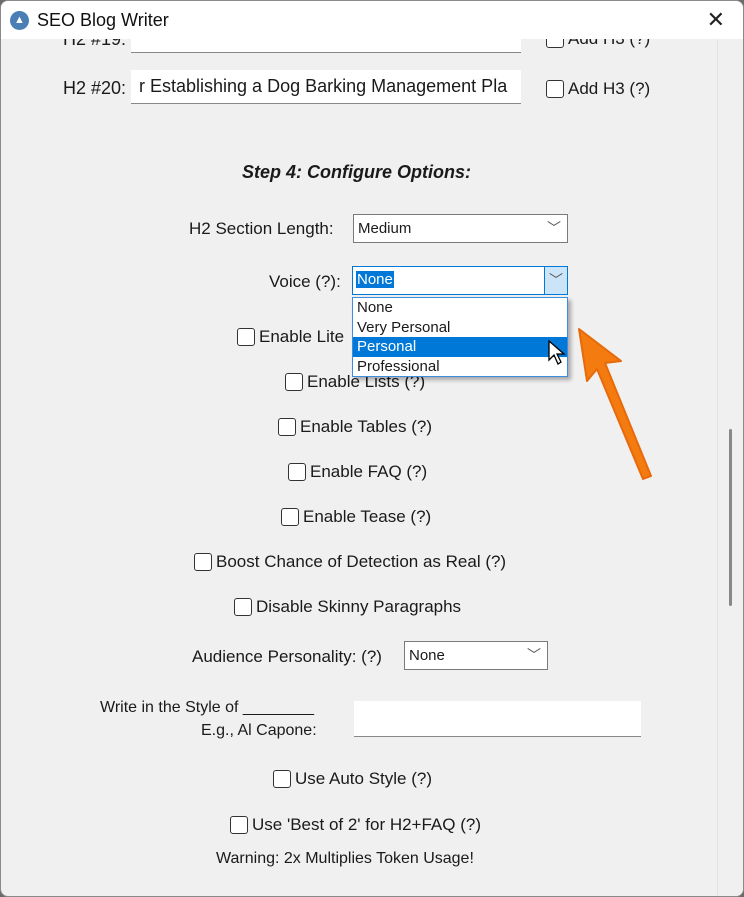 Image resolution: width=744 pixels, height=897 pixels. What do you see at coordinates (460, 367) in the screenshot?
I see `voice-option-professional: Professional` at bounding box center [460, 367].